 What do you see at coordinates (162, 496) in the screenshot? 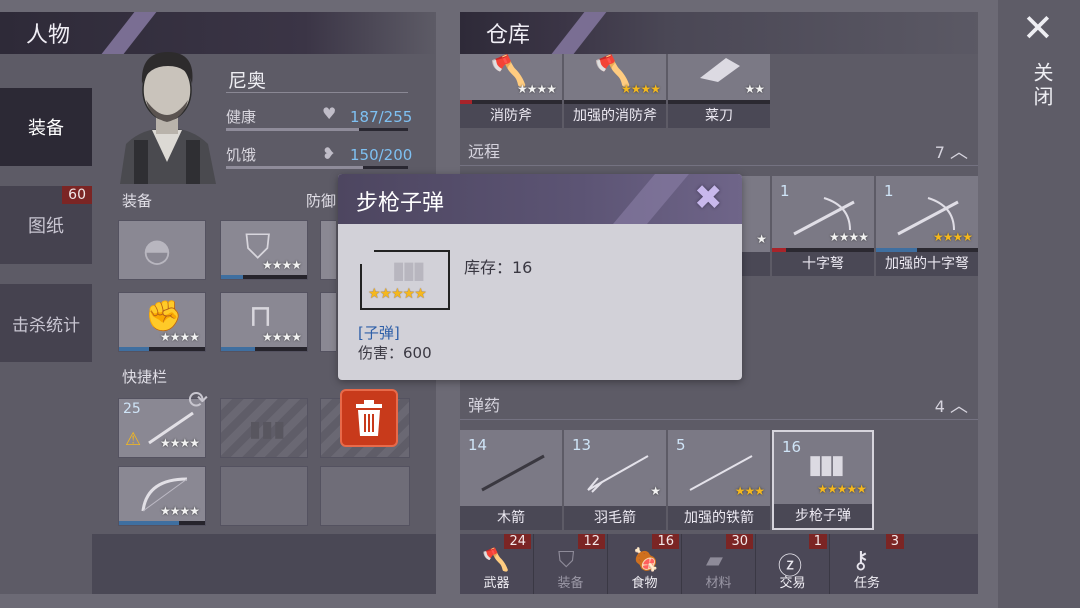
I see `hotbar-slot-4: ★★★★` at bounding box center [162, 496].